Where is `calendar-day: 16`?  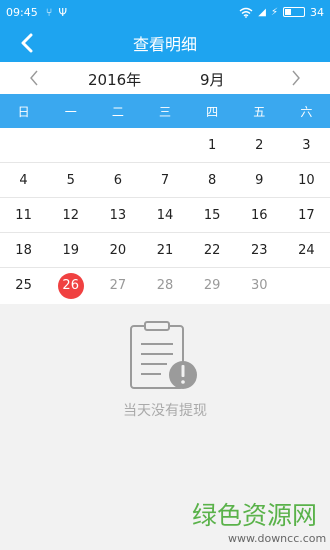
calendar-day: 16 is located at coordinates (259, 215).